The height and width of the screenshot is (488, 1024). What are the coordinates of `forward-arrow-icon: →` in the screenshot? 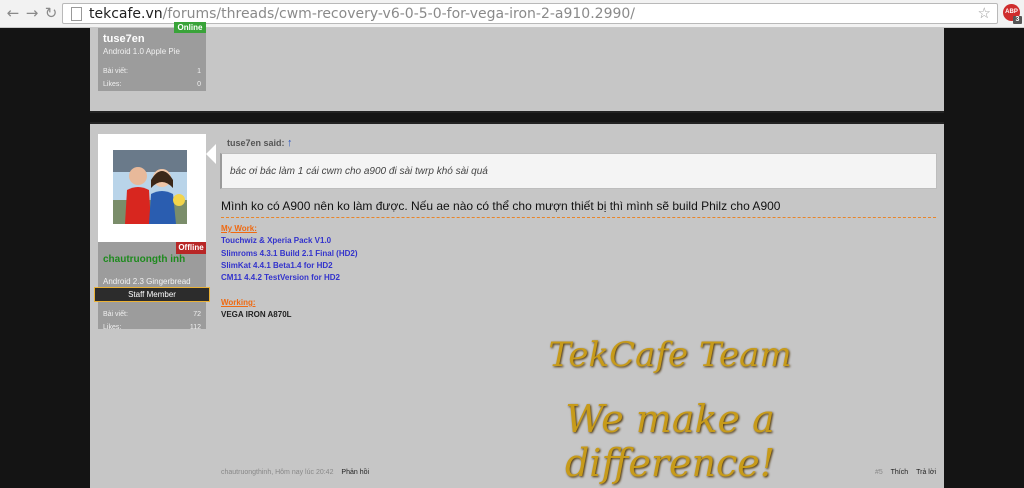 It's located at (32, 13).